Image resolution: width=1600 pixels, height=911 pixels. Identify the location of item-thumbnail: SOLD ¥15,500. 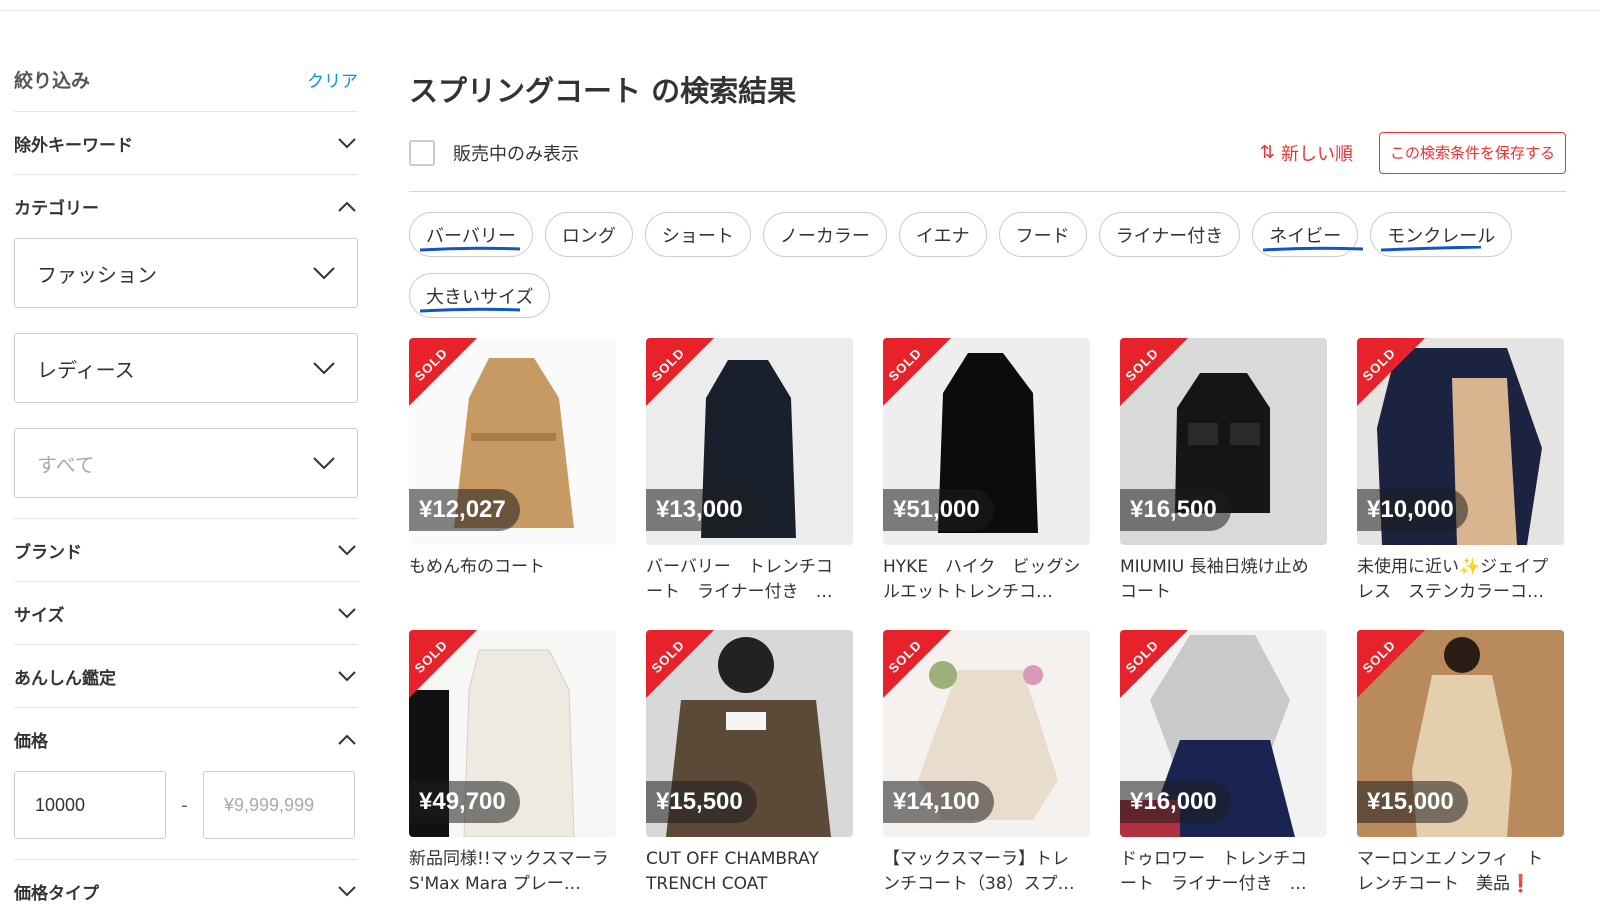
(749, 733).